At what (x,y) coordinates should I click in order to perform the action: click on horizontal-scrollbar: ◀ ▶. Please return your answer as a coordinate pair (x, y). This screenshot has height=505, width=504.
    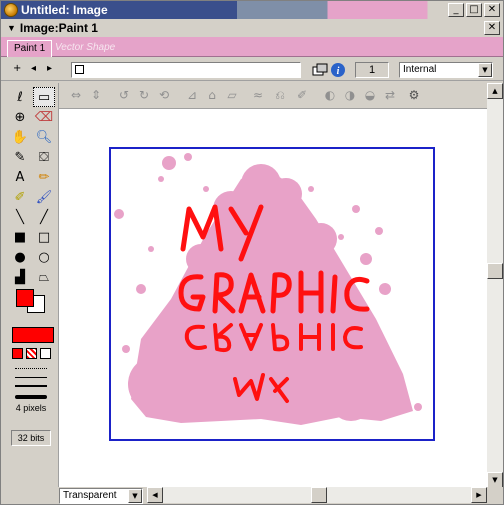
    Looking at the image, I should click on (317, 495).